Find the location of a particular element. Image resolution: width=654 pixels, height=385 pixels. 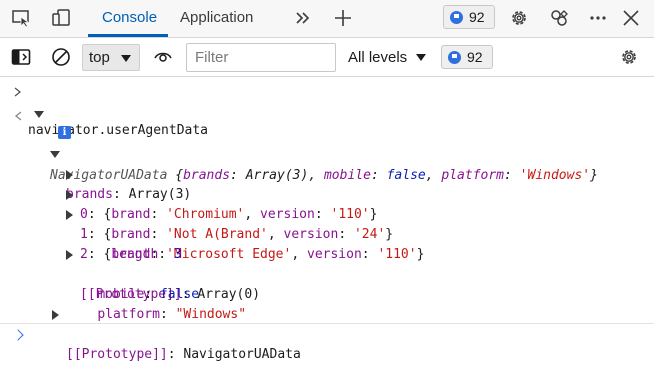

issues-badge: 92 is located at coordinates (469, 17).